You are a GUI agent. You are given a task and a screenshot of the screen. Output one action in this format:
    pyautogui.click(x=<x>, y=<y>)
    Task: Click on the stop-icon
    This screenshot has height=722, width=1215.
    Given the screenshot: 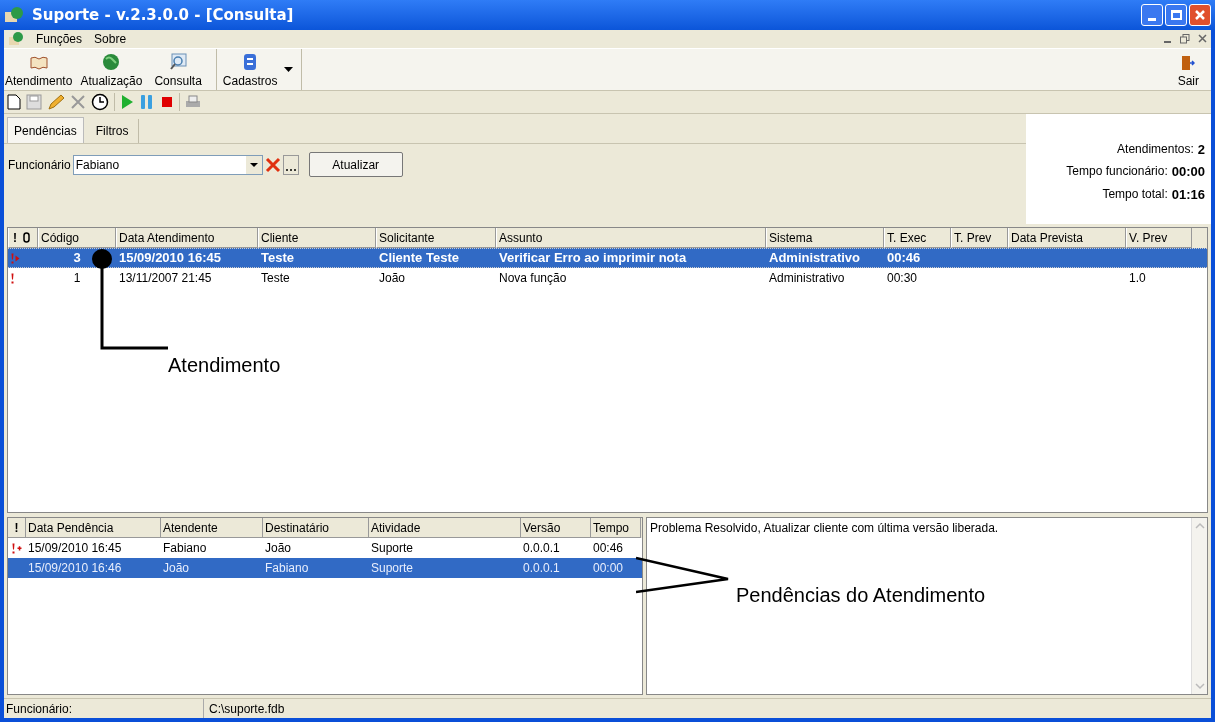 What is the action you would take?
    pyautogui.click(x=167, y=102)
    